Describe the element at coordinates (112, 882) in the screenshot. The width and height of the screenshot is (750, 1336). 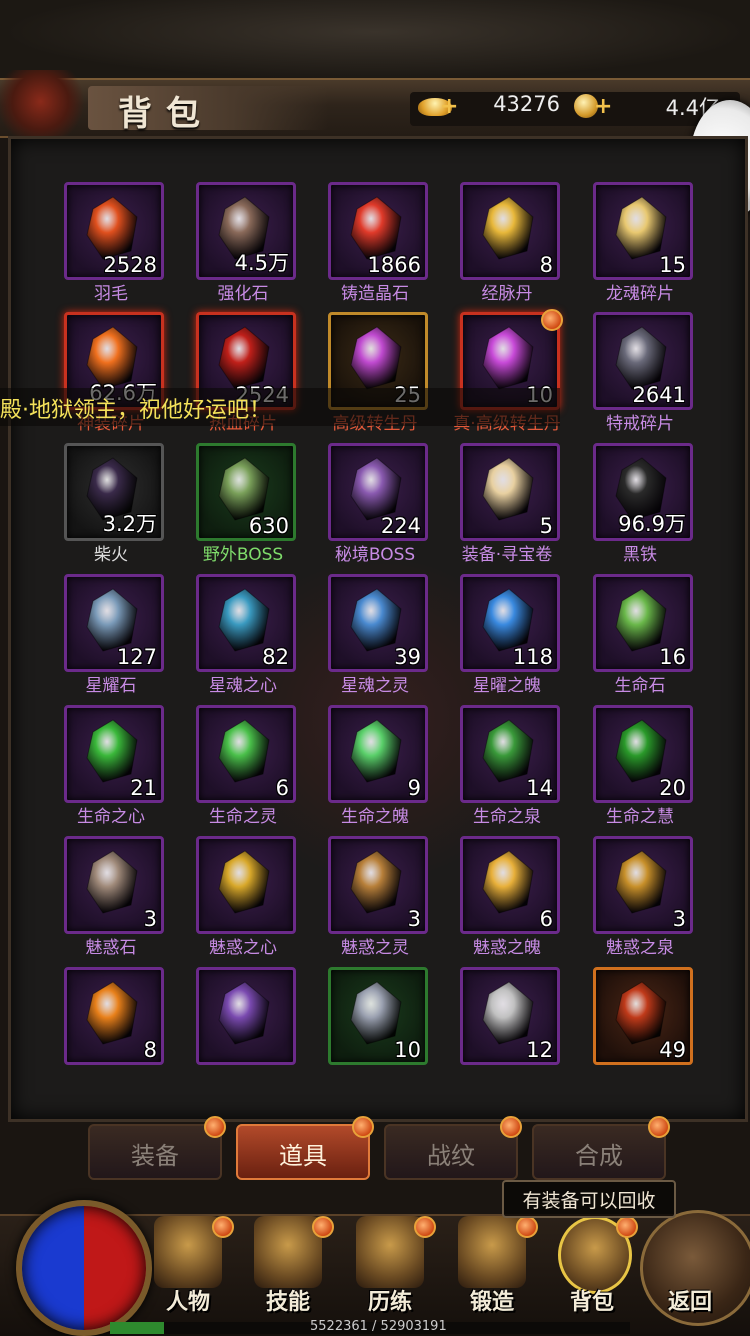
I see `charm-stone-icon` at that location.